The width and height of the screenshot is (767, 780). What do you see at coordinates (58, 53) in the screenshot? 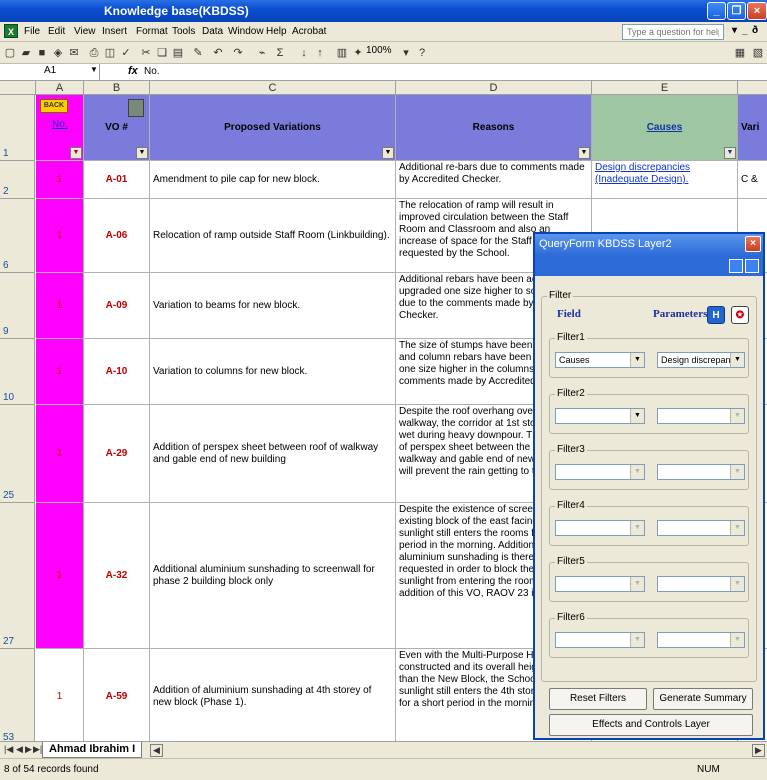
I see `permission-icon: ◈` at bounding box center [58, 53].